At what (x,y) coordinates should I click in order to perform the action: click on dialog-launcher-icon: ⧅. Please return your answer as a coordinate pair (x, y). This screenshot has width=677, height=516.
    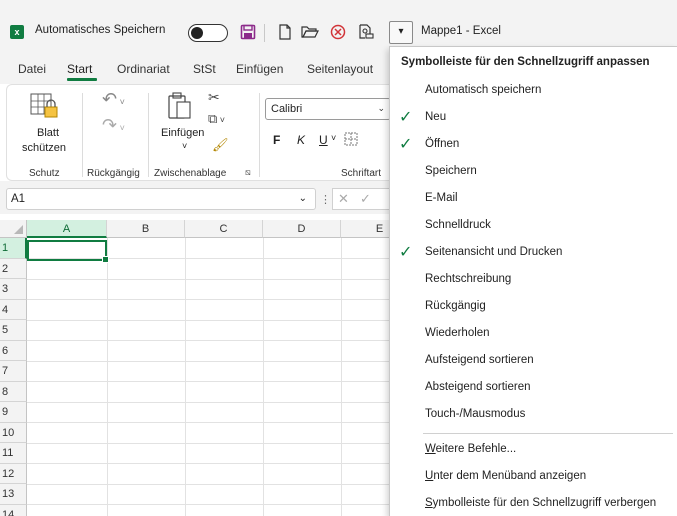
    Looking at the image, I should click on (248, 172).